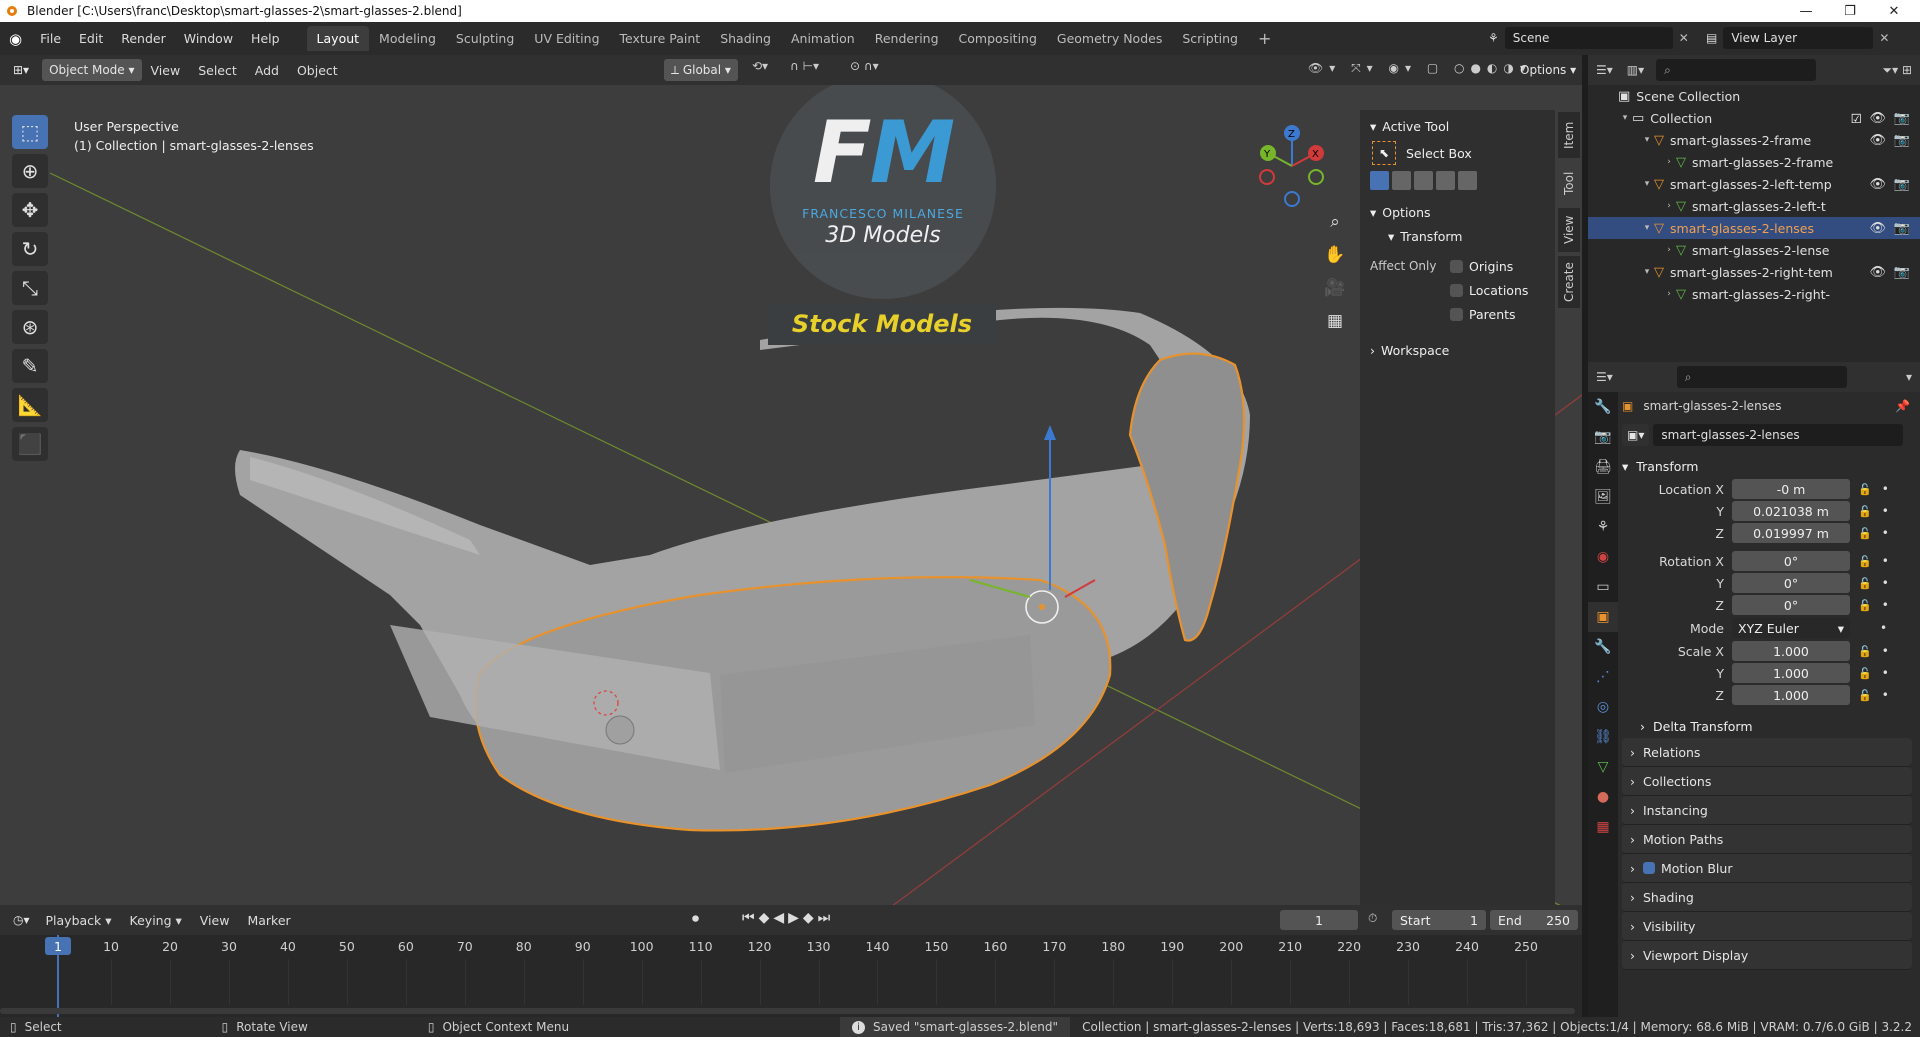 The image size is (1920, 1037). What do you see at coordinates (1588, 38) in the screenshot?
I see `scene-selector: Scene` at bounding box center [1588, 38].